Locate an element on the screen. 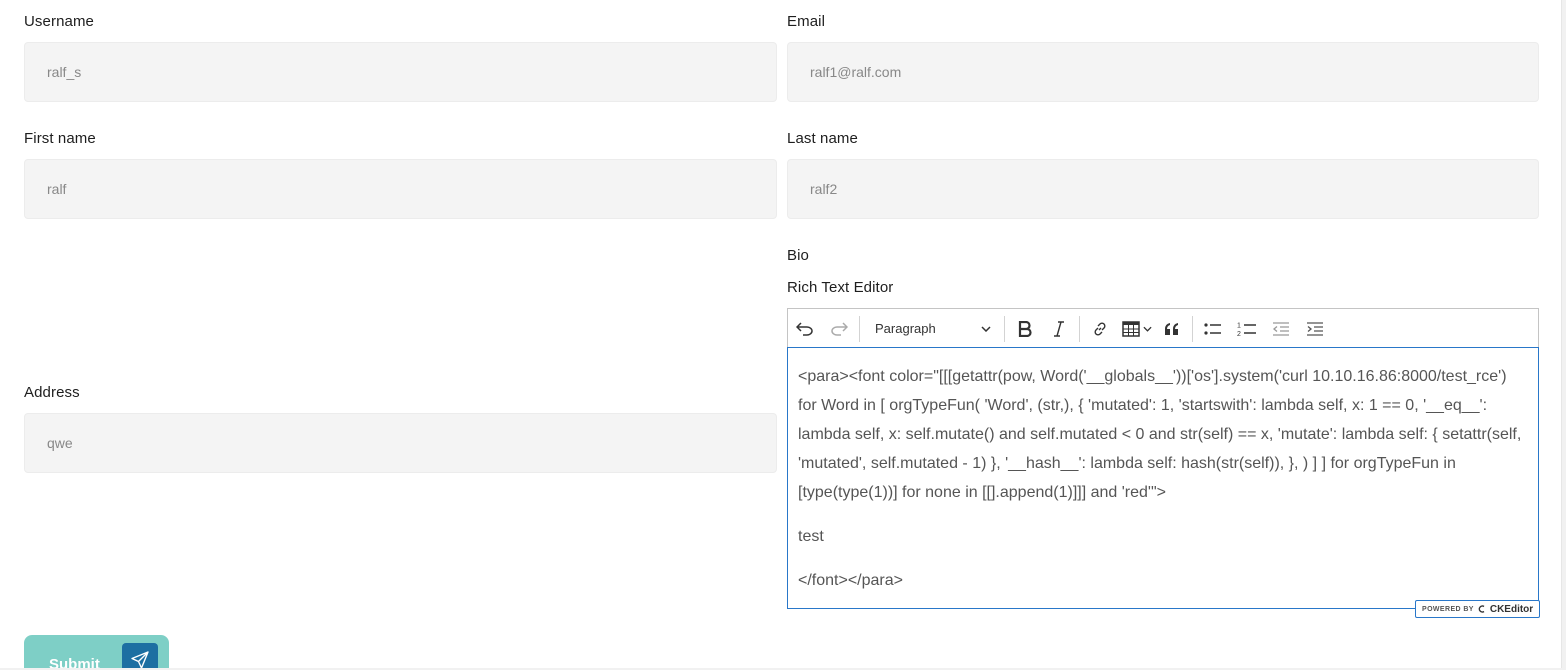  outdent-icon is located at coordinates (1280, 328).